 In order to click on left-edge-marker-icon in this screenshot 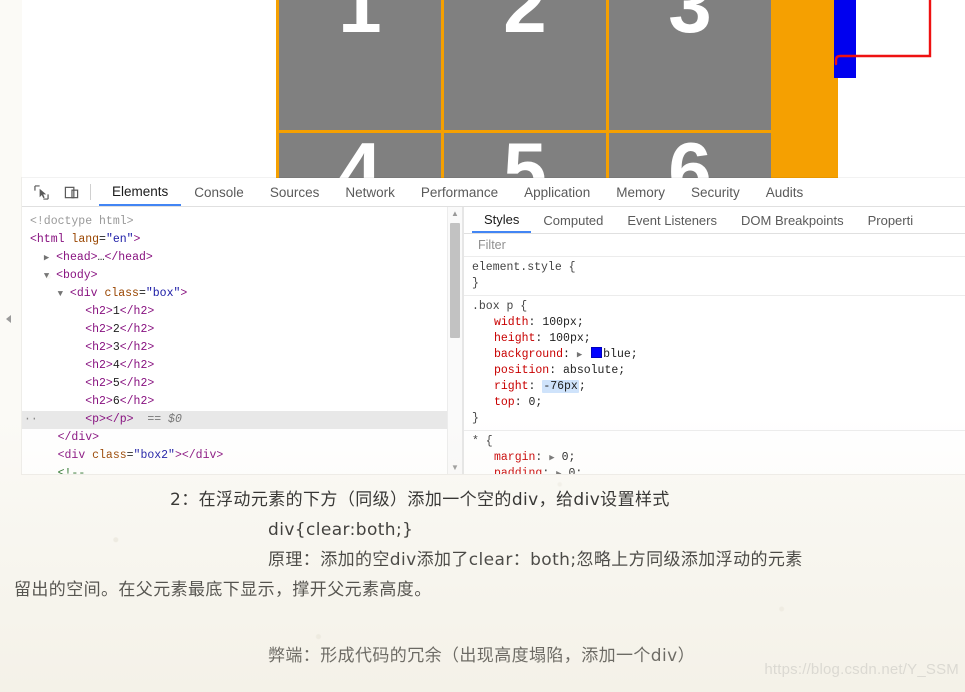, I will do `click(8, 319)`.